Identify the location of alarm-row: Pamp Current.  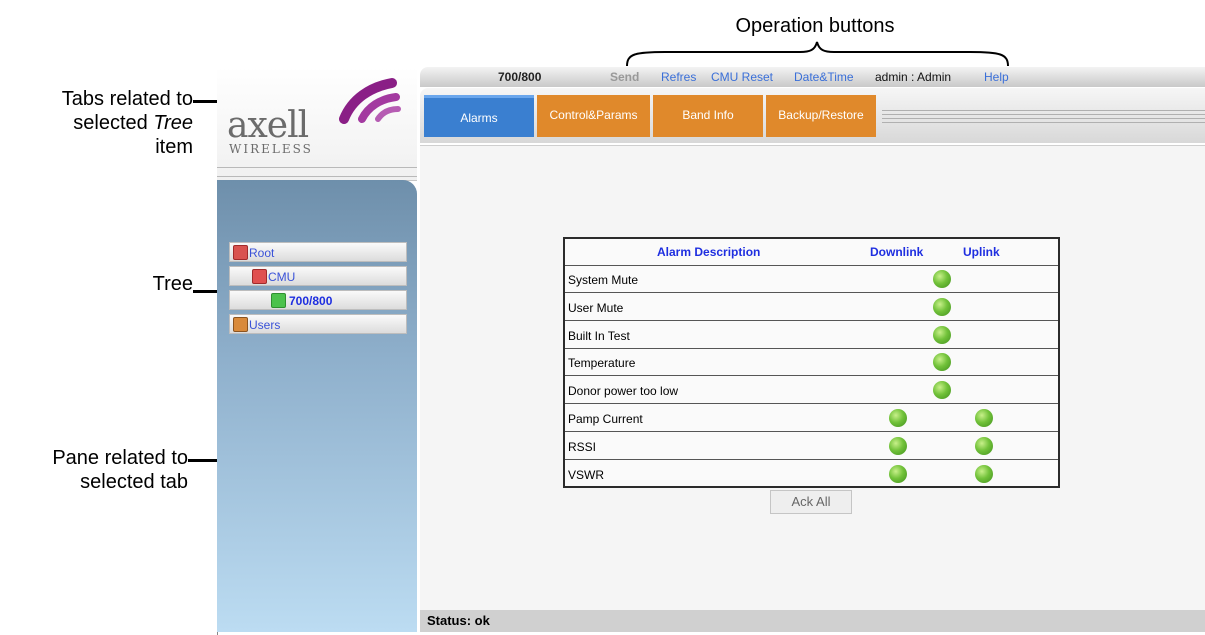
(811, 418).